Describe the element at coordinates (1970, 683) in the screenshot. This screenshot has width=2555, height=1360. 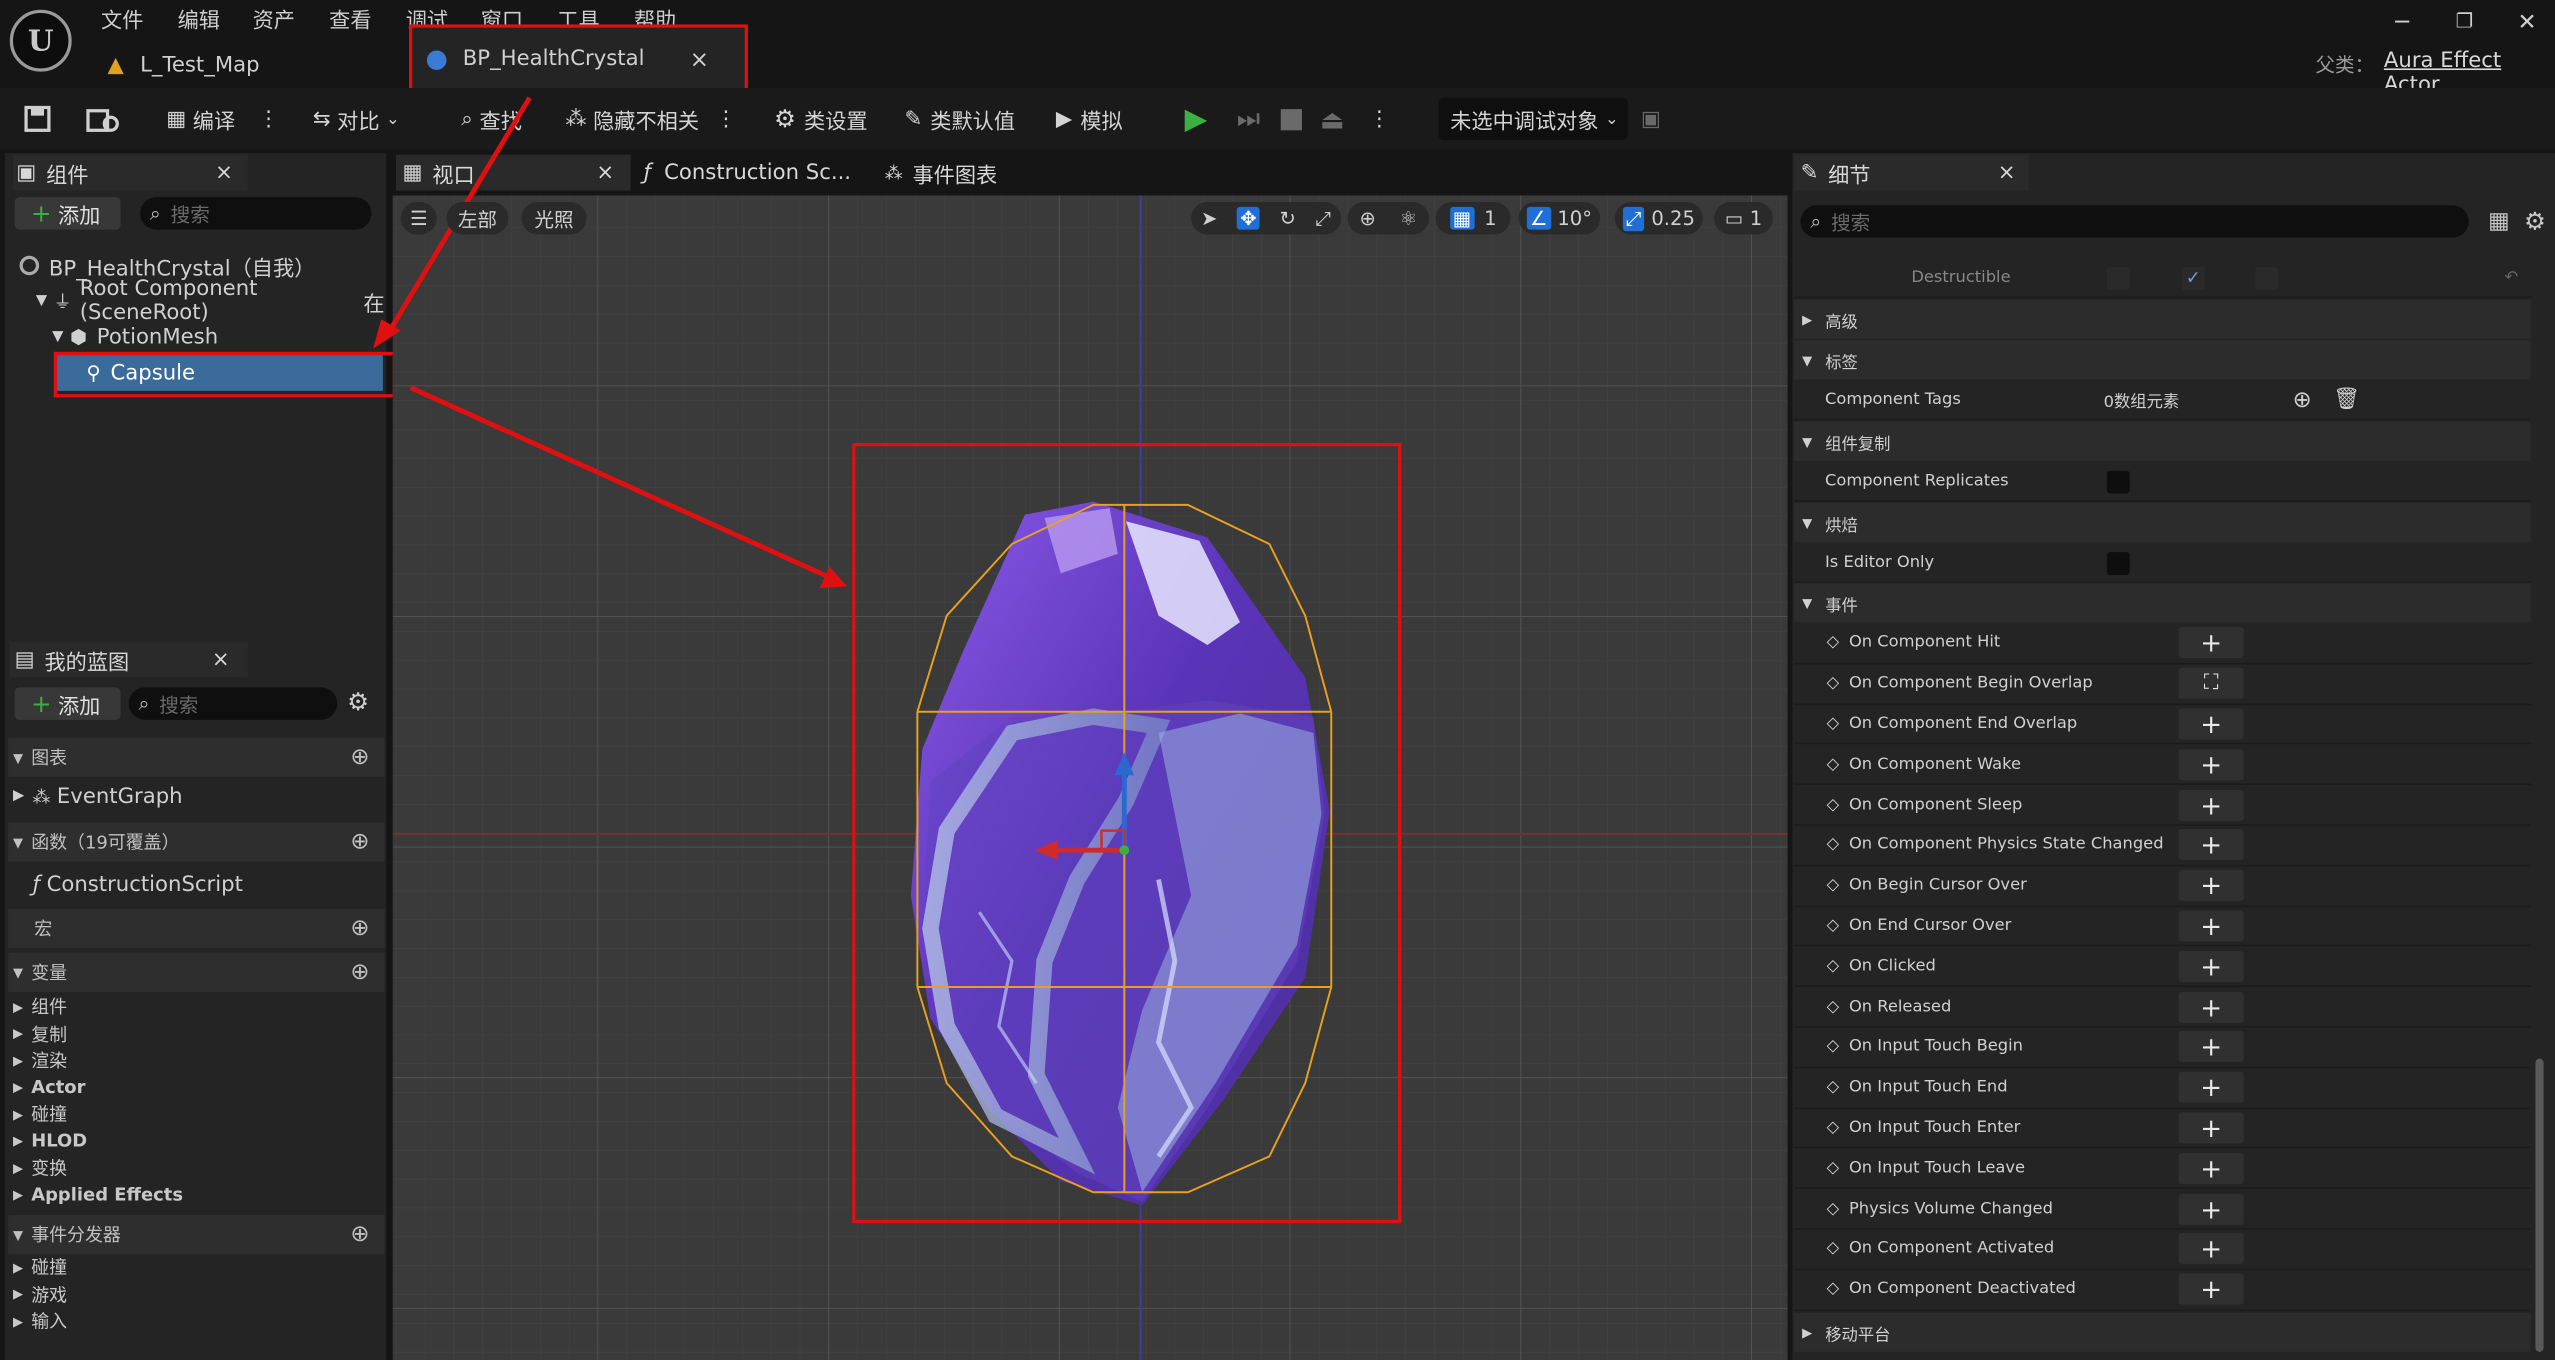
I see `event-label: On Component Begin Overlap` at that location.